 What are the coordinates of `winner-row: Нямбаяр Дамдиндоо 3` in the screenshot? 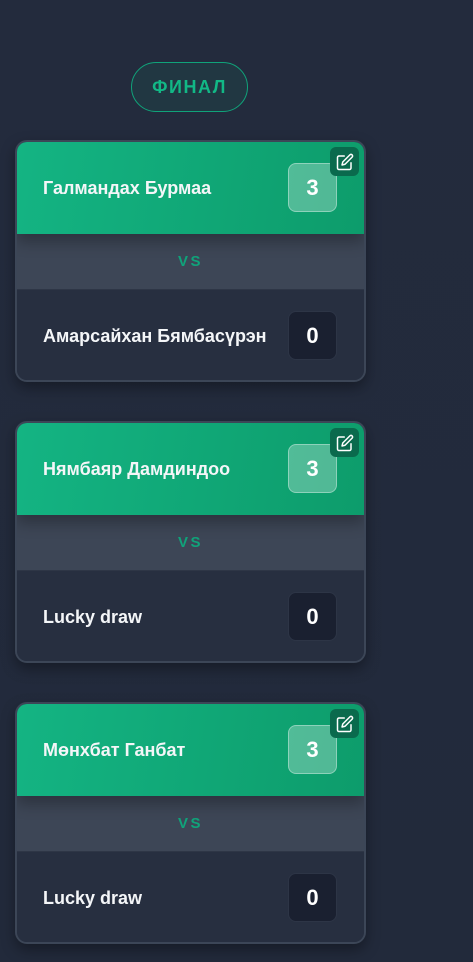 It's located at (190, 469).